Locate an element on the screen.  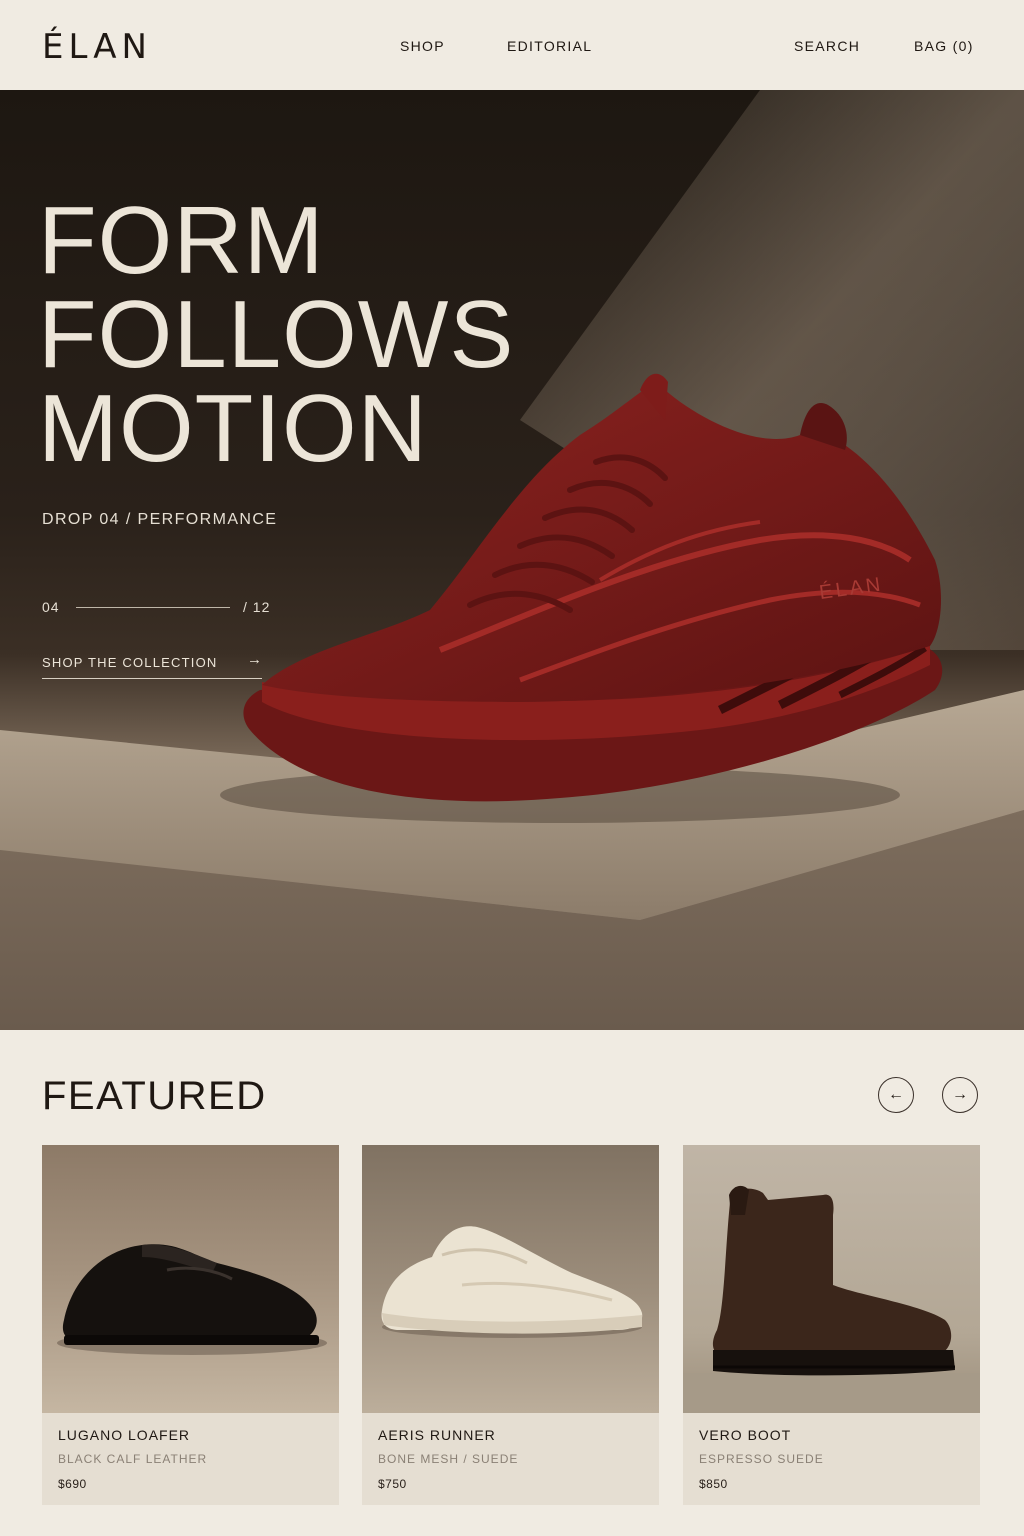
hero-drop-label: DROP 04 / PERFORMANCE is located at coordinates (160, 519).